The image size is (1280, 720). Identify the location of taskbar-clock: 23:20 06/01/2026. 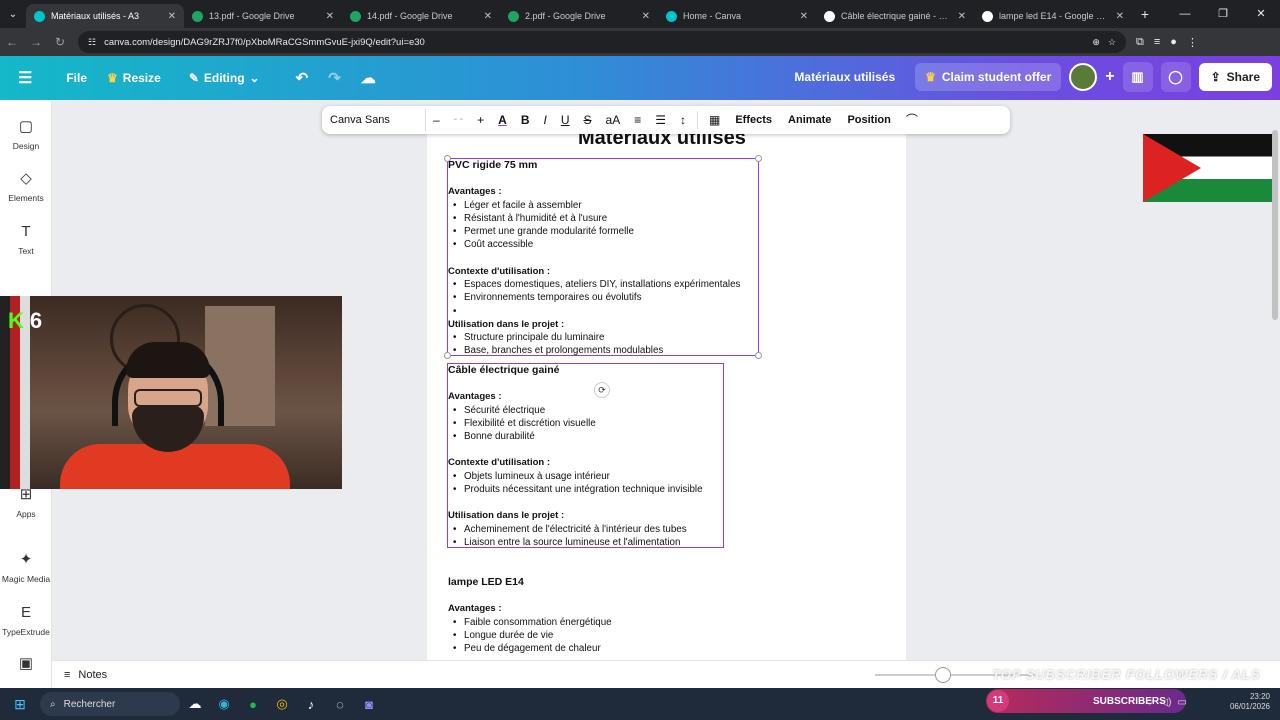
(1250, 702).